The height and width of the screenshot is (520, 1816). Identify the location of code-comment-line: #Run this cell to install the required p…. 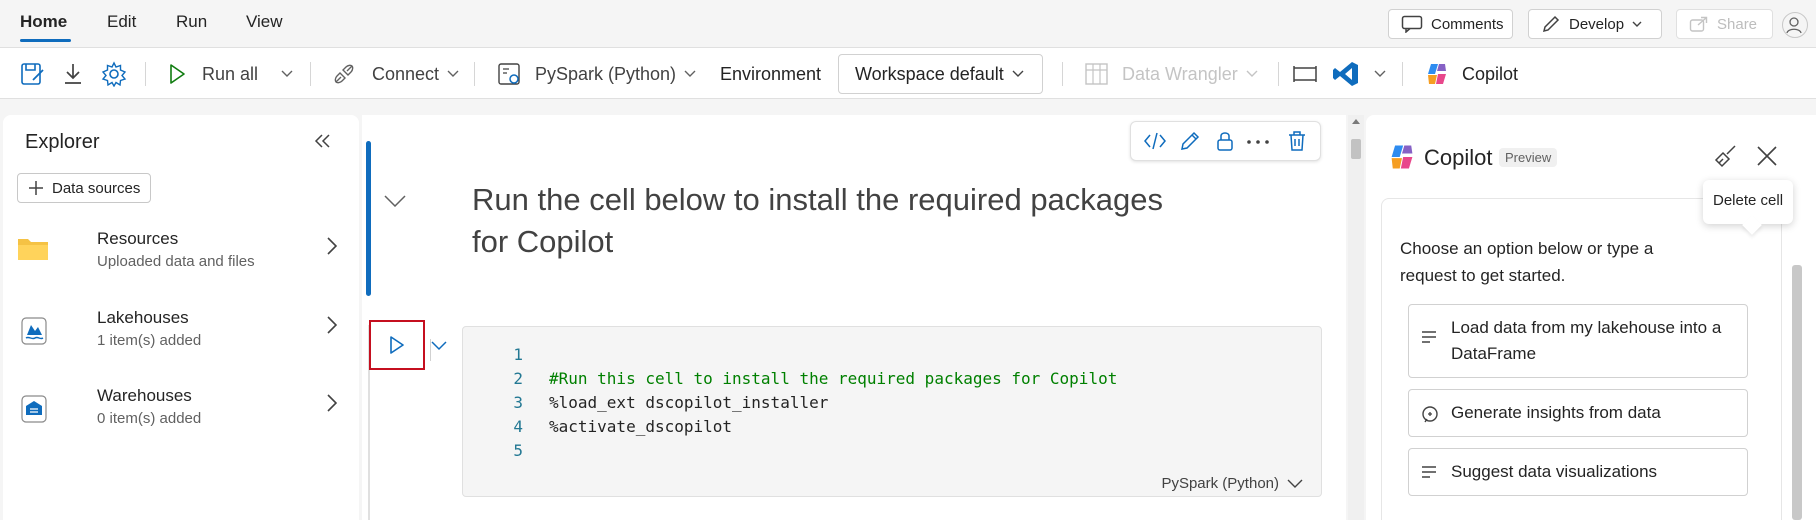
(833, 378).